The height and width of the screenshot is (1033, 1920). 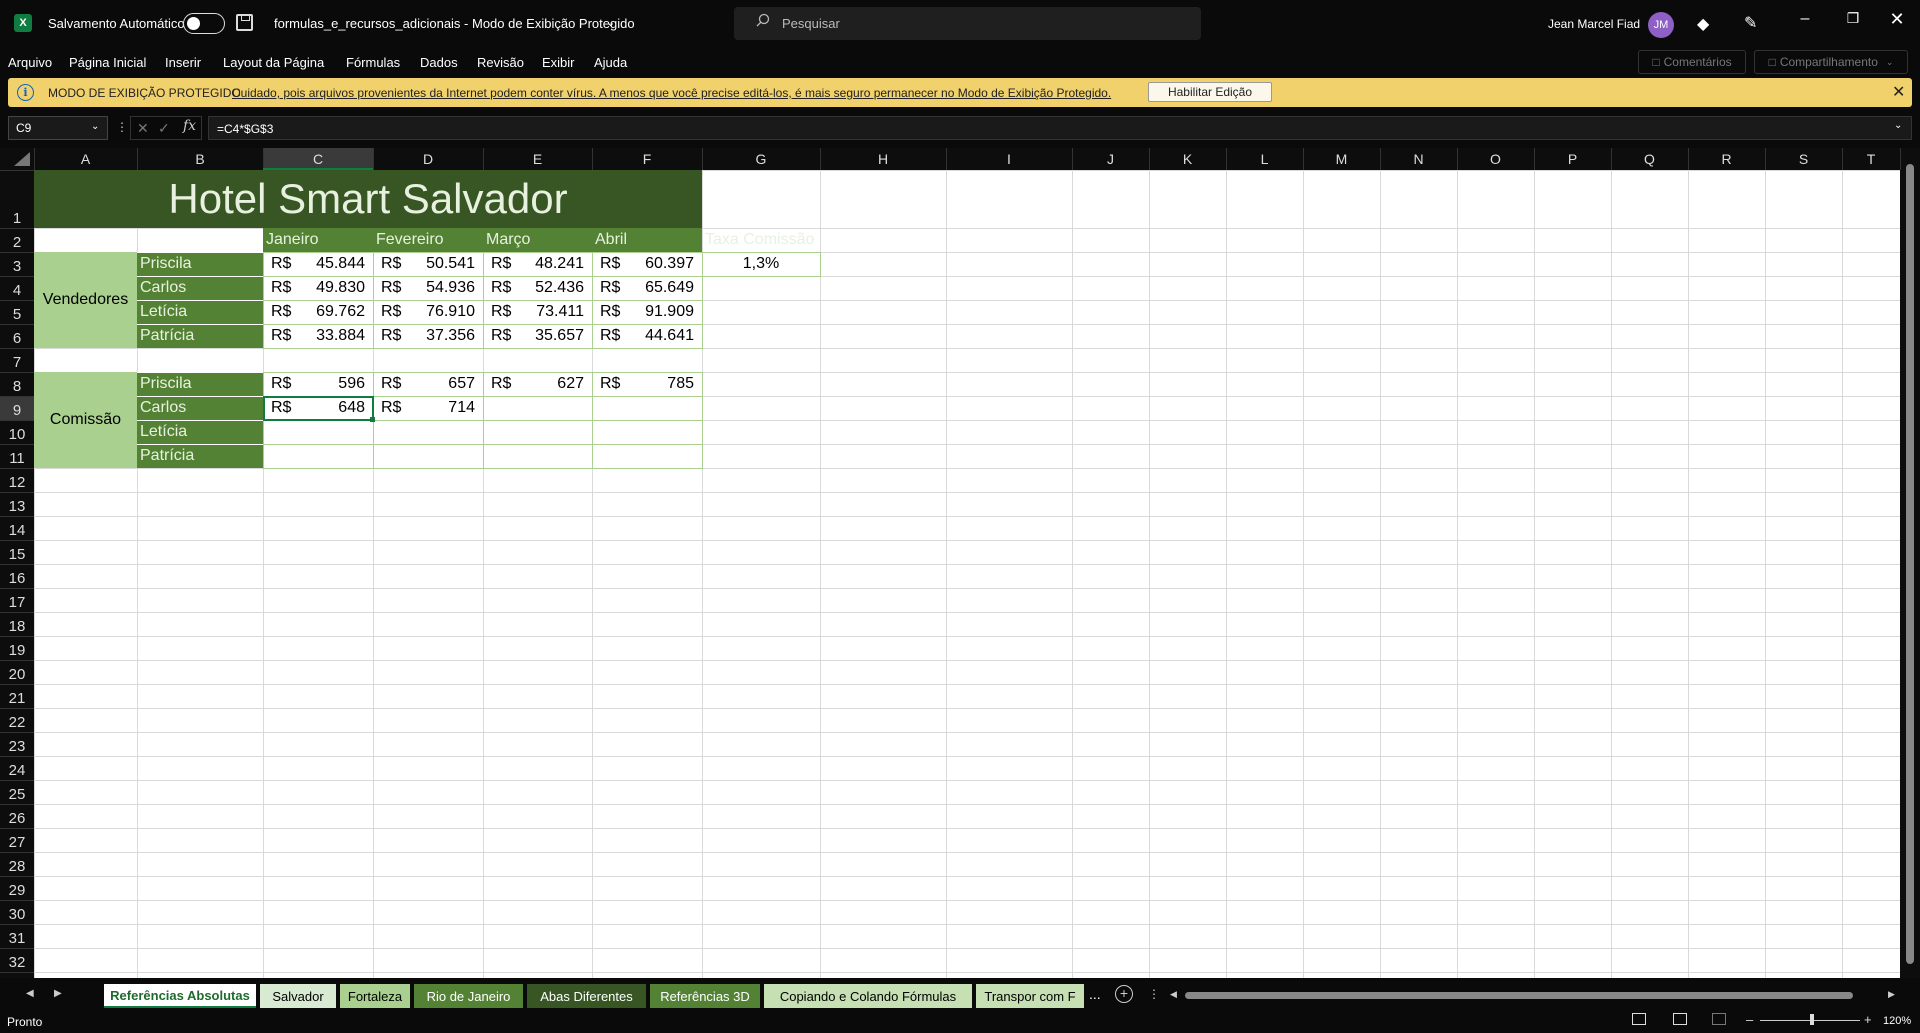 I want to click on formula-input: =C4*$G$3, so click(x=1060, y=128).